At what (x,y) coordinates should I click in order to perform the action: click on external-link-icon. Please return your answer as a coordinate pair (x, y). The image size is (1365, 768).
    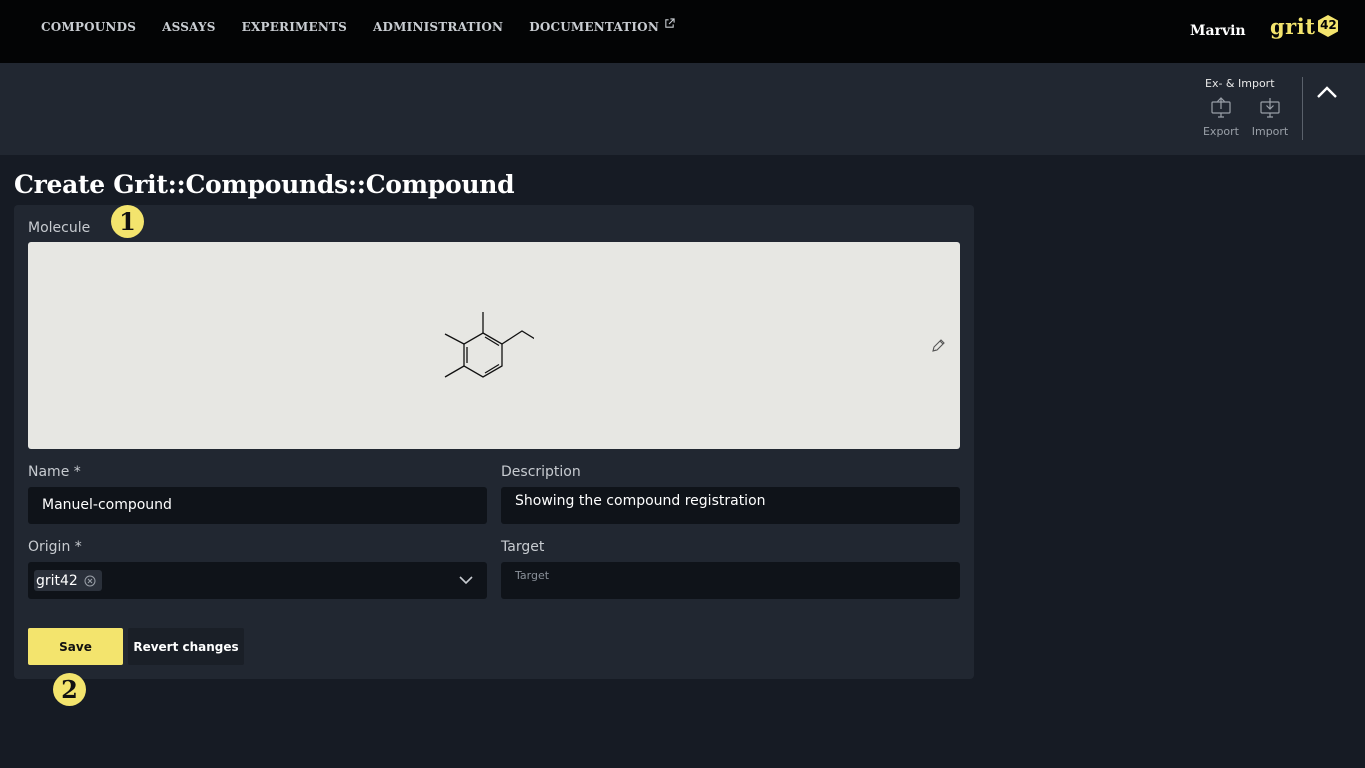
    Looking at the image, I should click on (670, 23).